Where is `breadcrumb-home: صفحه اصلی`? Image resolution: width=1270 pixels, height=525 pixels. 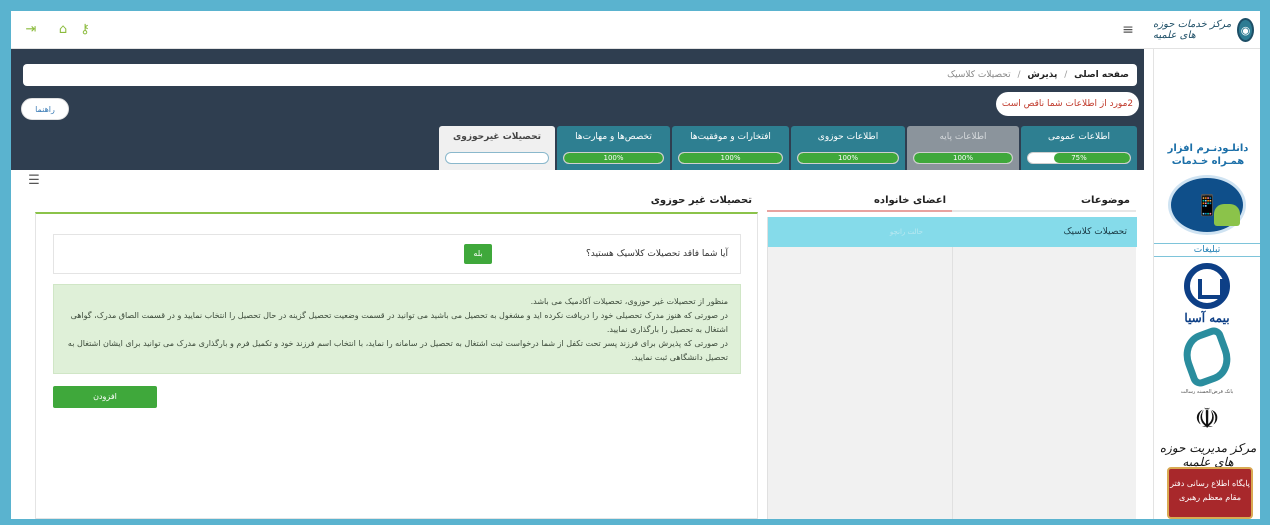
breadcrumb-home: صفحه اصلی is located at coordinates (1101, 75).